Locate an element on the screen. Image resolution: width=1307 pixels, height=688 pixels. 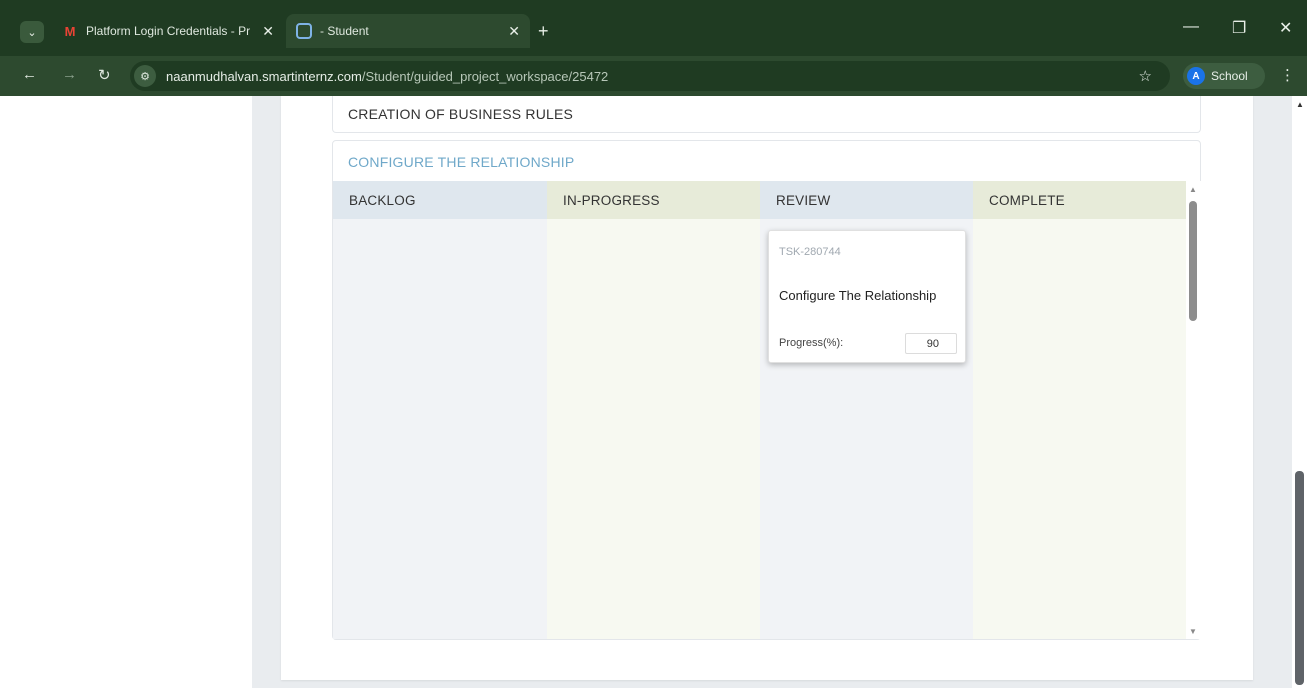
bookmark-star-icon: ☆ is located at coordinates (1145, 76).